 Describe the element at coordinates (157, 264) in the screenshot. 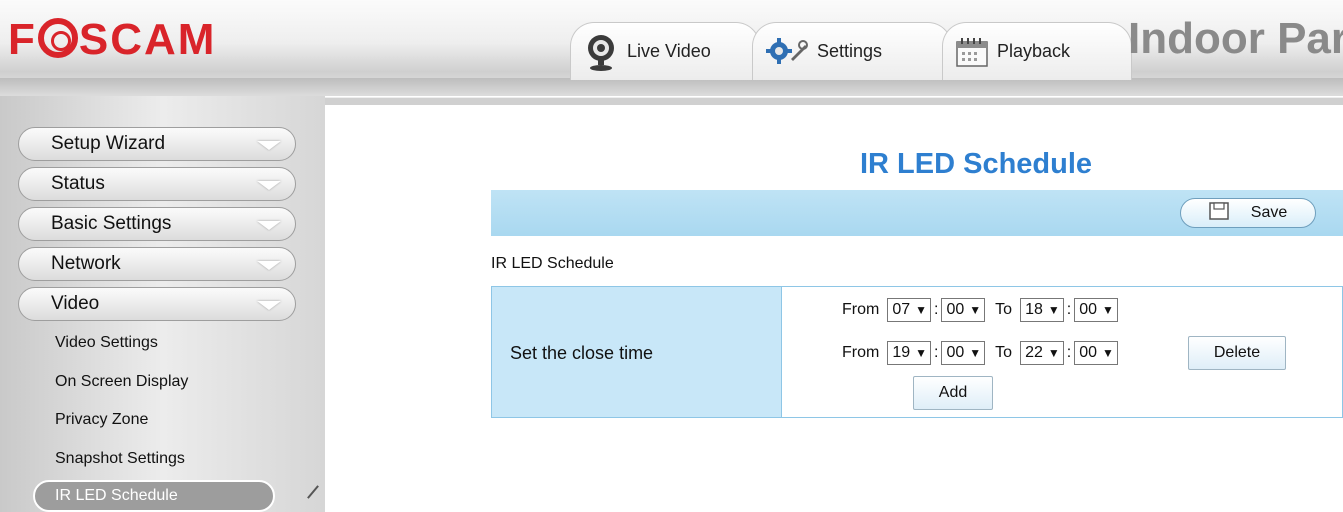

I see `sidebar-item-network: Network` at that location.